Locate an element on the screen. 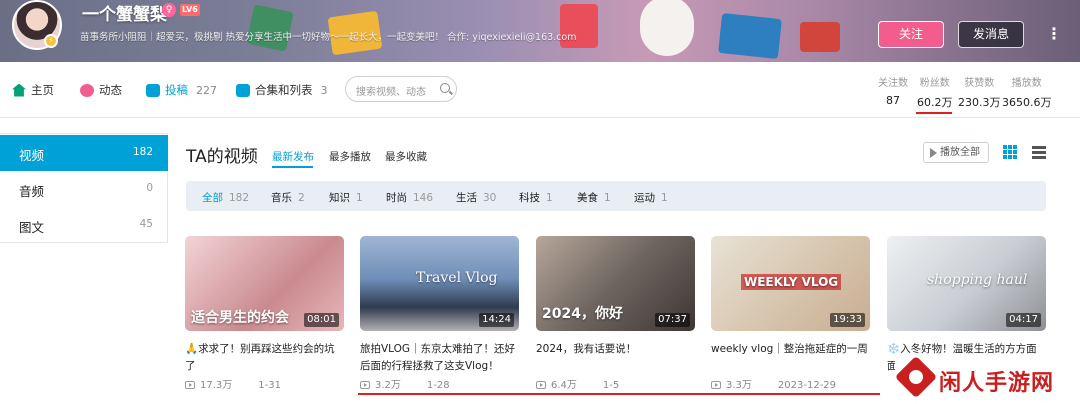 This screenshot has height=404, width=1080. tab-home: 主页 is located at coordinates (33, 90).